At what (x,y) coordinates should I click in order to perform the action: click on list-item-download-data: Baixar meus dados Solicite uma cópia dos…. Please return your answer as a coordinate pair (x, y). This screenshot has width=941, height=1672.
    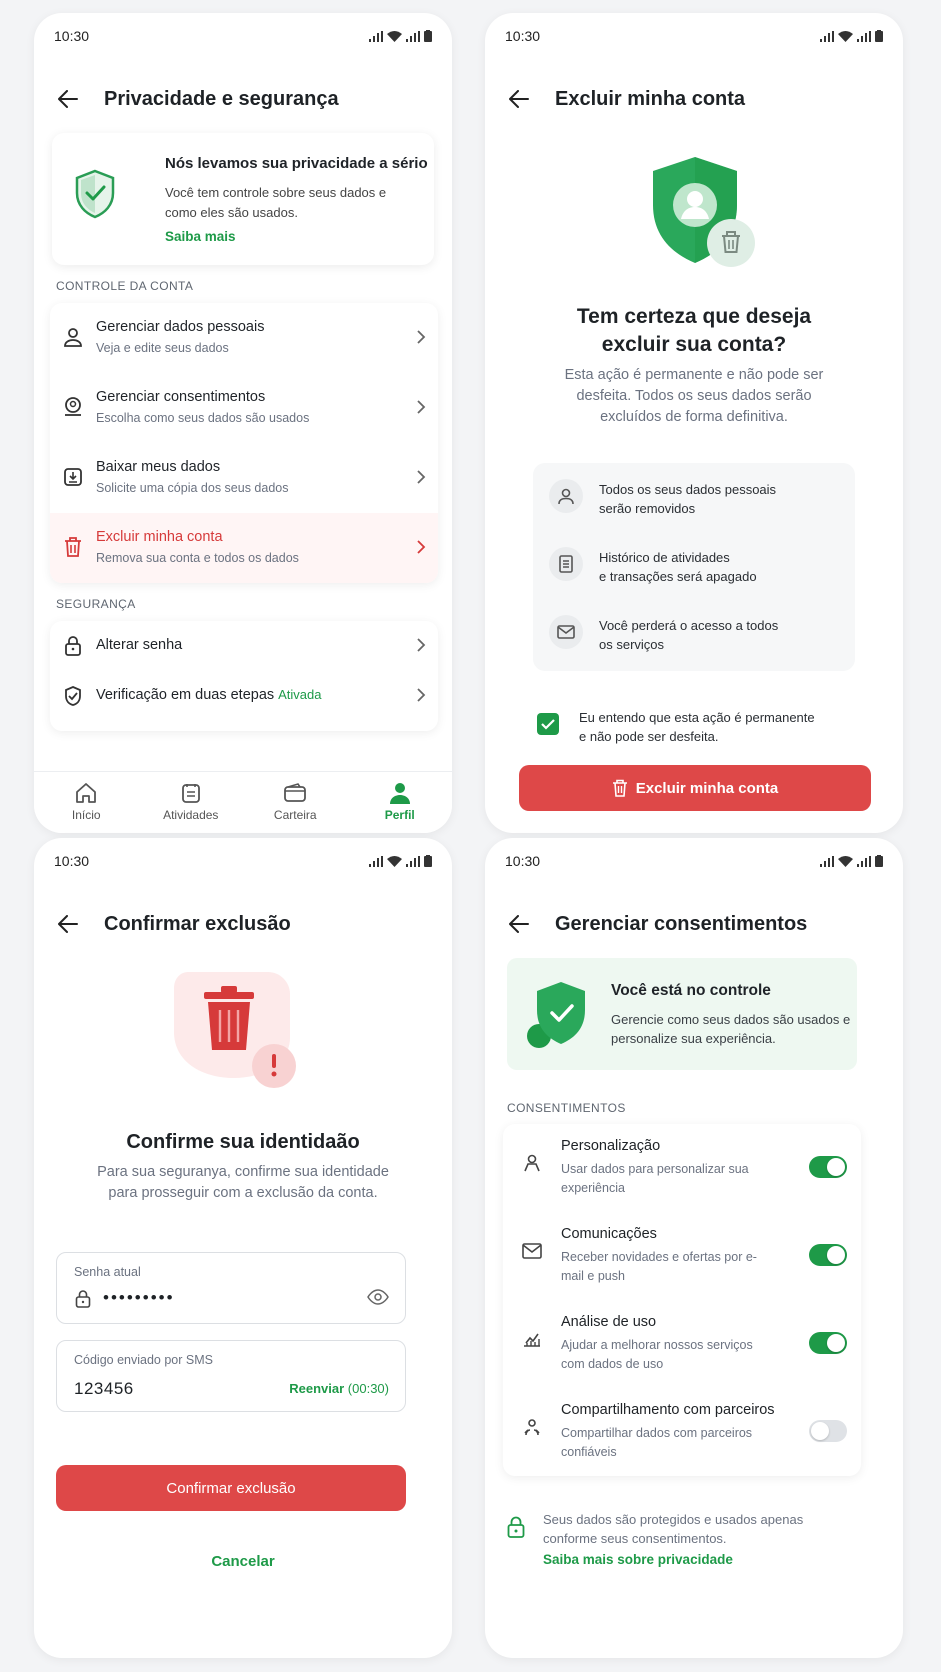
    Looking at the image, I should click on (244, 478).